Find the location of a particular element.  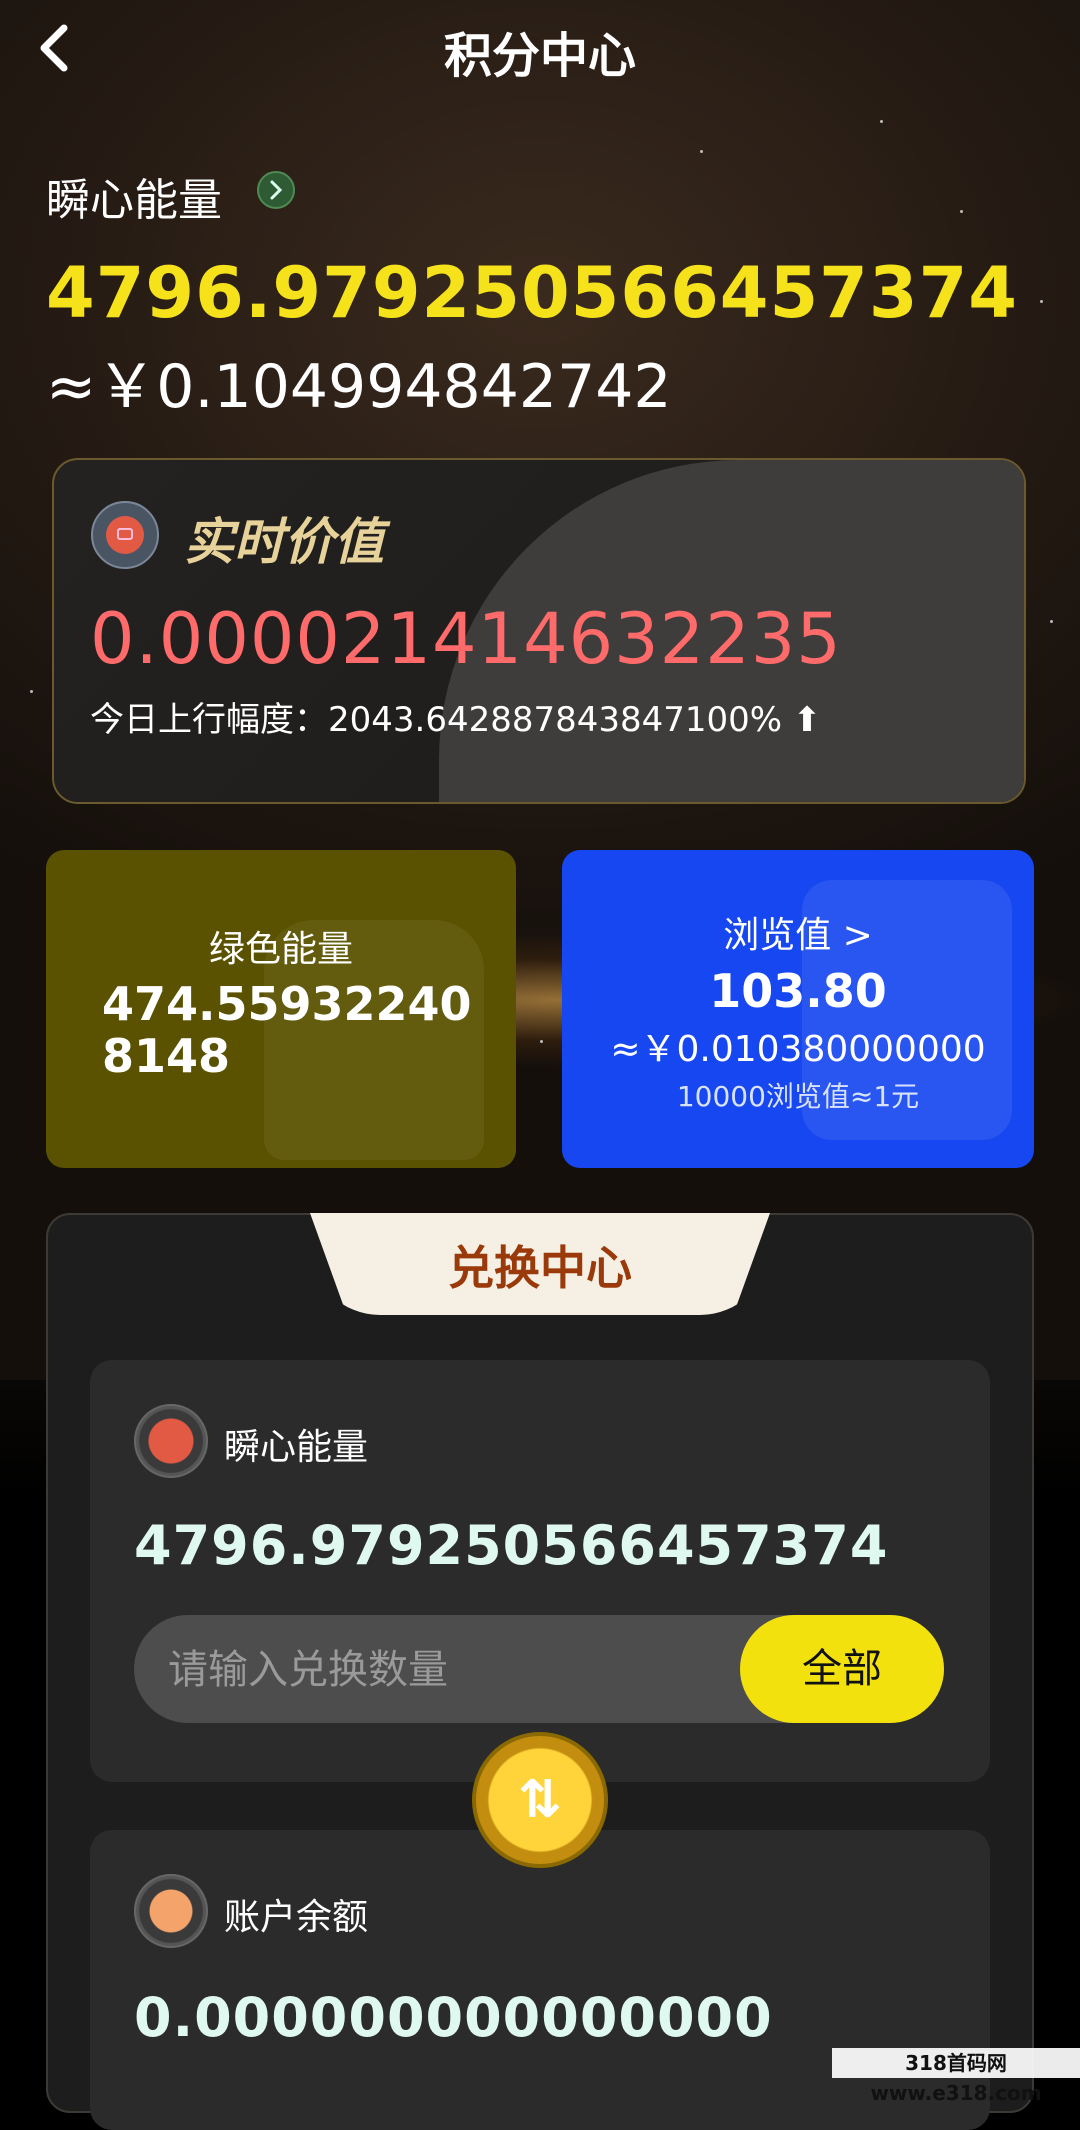

realtime-label: 实时价值 is located at coordinates (284, 542).